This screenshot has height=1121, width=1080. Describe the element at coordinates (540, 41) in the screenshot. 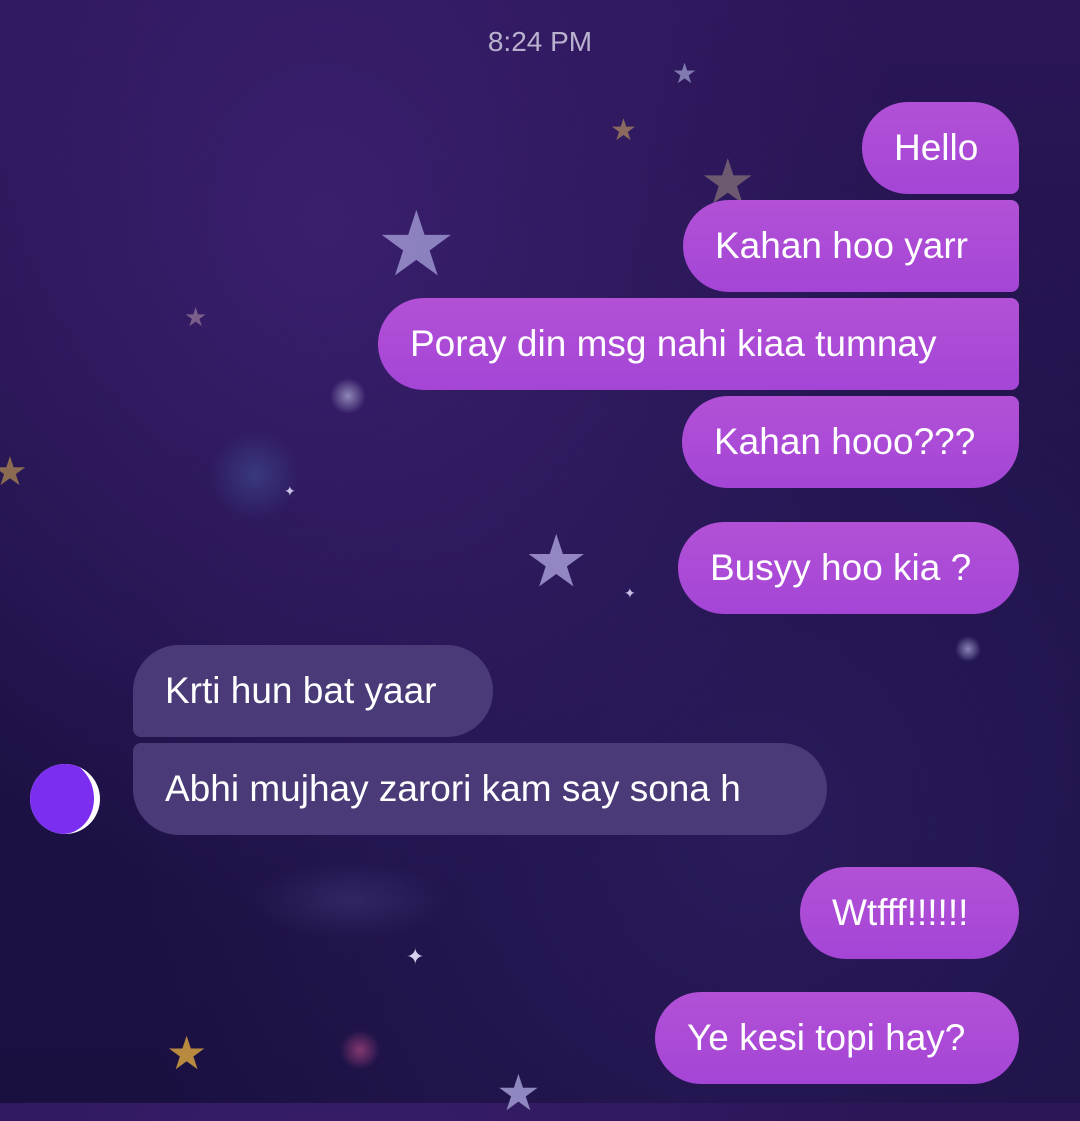

I see `message-timestamp: 8:24 PM` at that location.